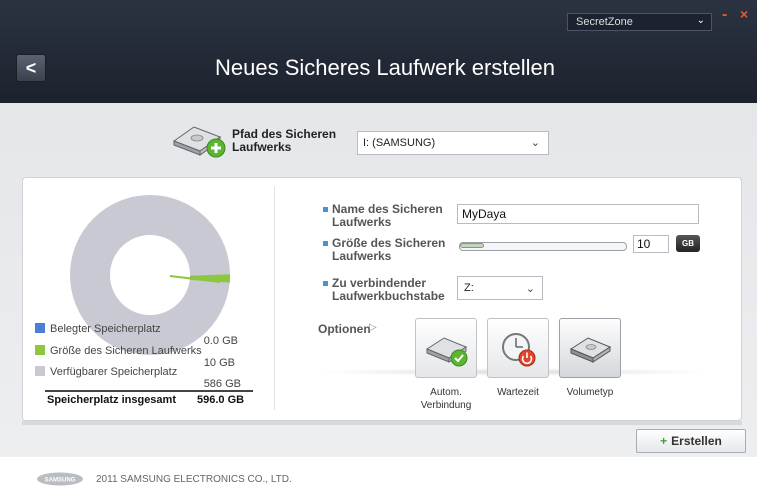  What do you see at coordinates (388, 296) in the screenshot?
I see `drive-label-line2: Laufwerkbuchstabe` at bounding box center [388, 296].